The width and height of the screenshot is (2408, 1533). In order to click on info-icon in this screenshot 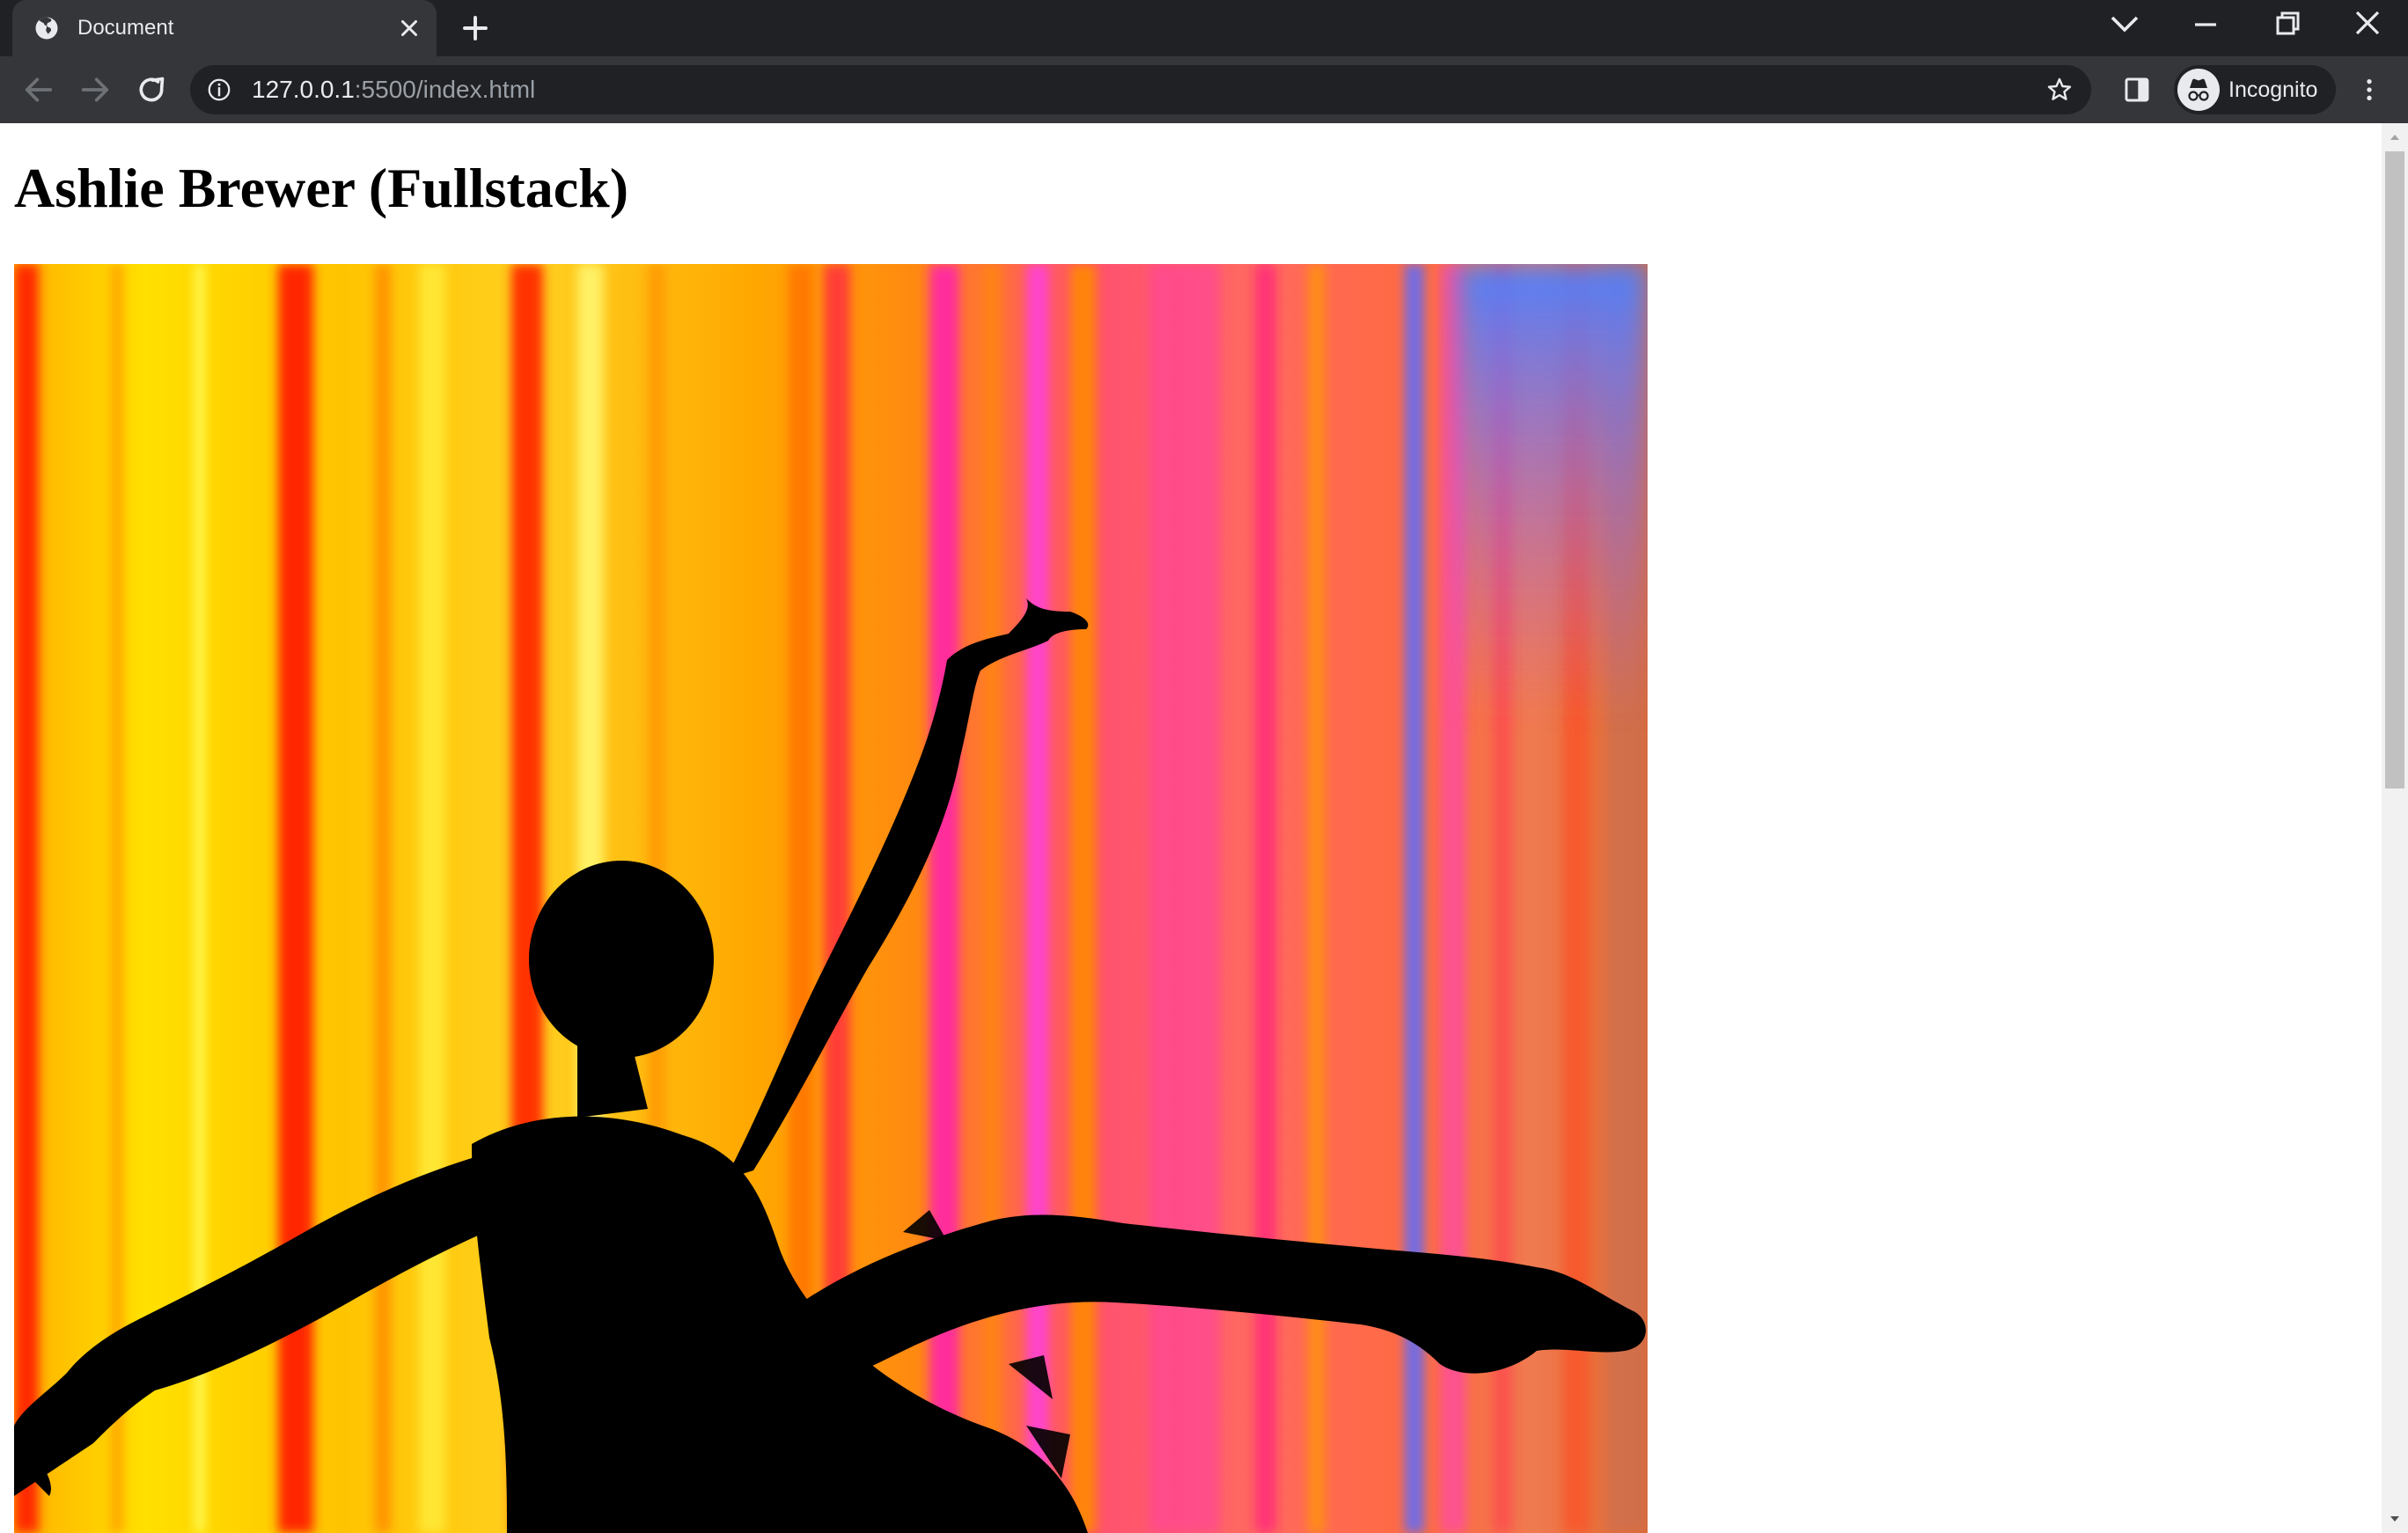, I will do `click(219, 90)`.